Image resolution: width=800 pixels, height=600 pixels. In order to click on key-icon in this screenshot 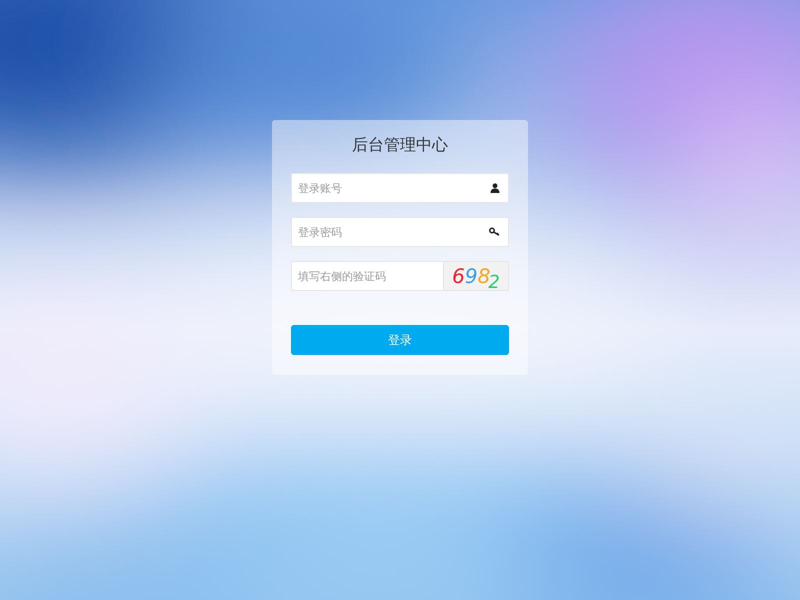, I will do `click(494, 231)`.